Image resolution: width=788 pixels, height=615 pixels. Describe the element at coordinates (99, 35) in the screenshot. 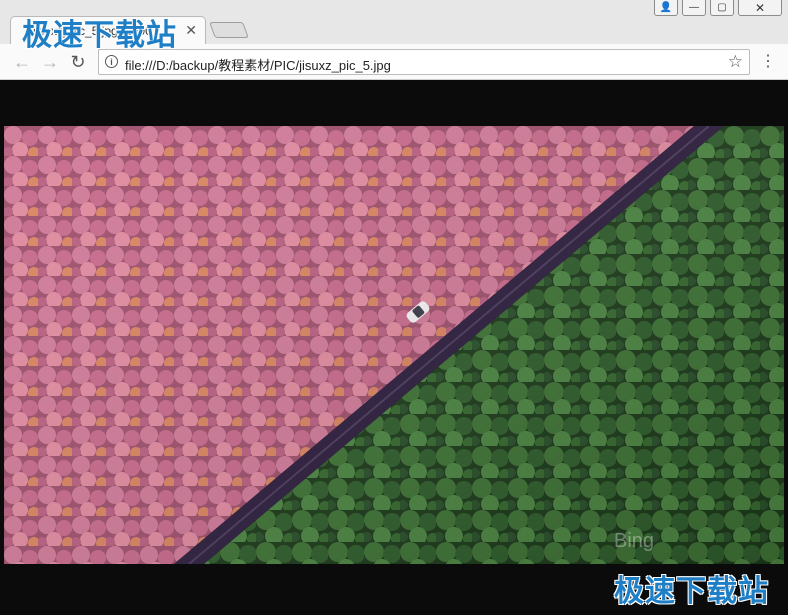

I see `site-watermark-top-left: 极速下载站` at that location.